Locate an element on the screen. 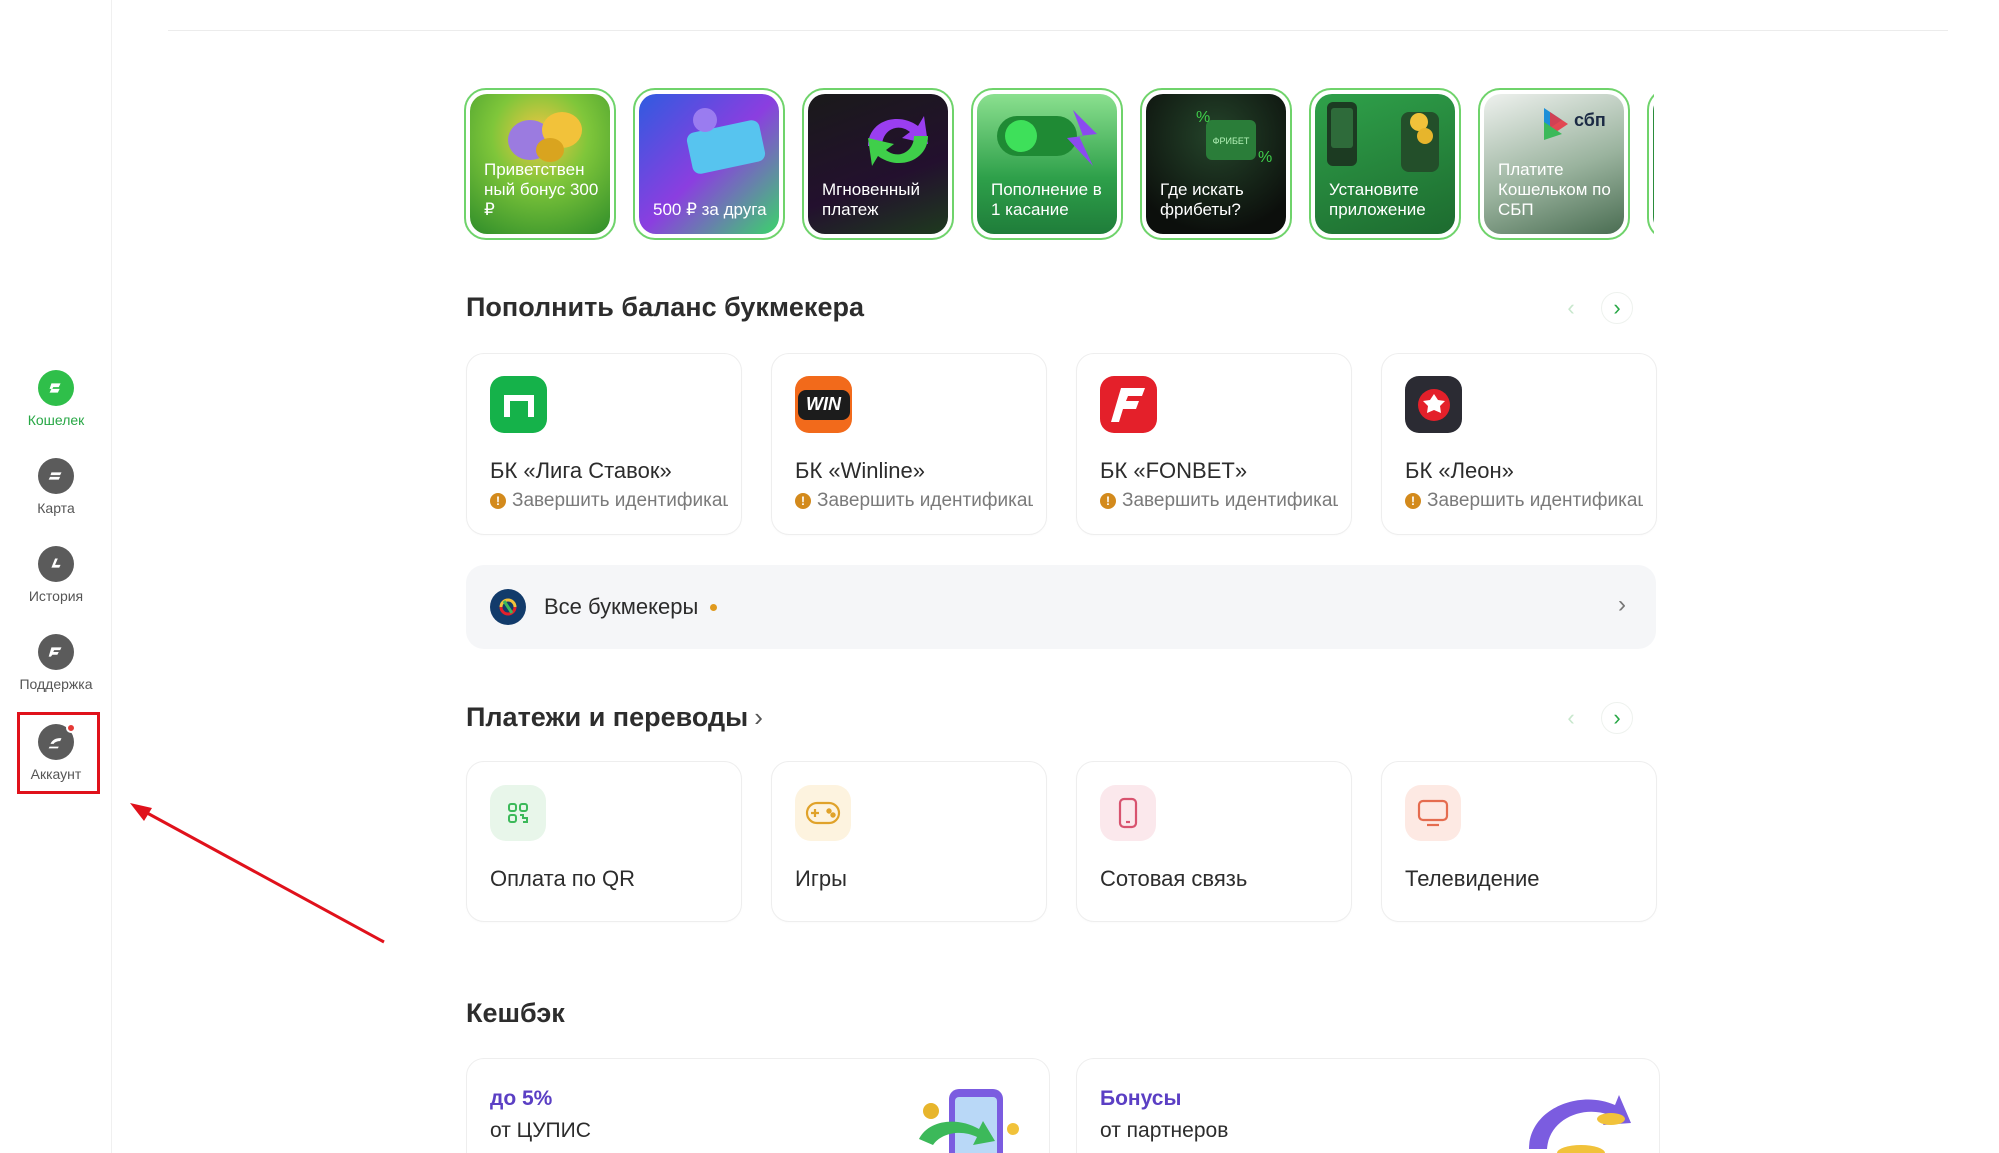  payment-card-qr: Оплата по QR is located at coordinates (604, 841).